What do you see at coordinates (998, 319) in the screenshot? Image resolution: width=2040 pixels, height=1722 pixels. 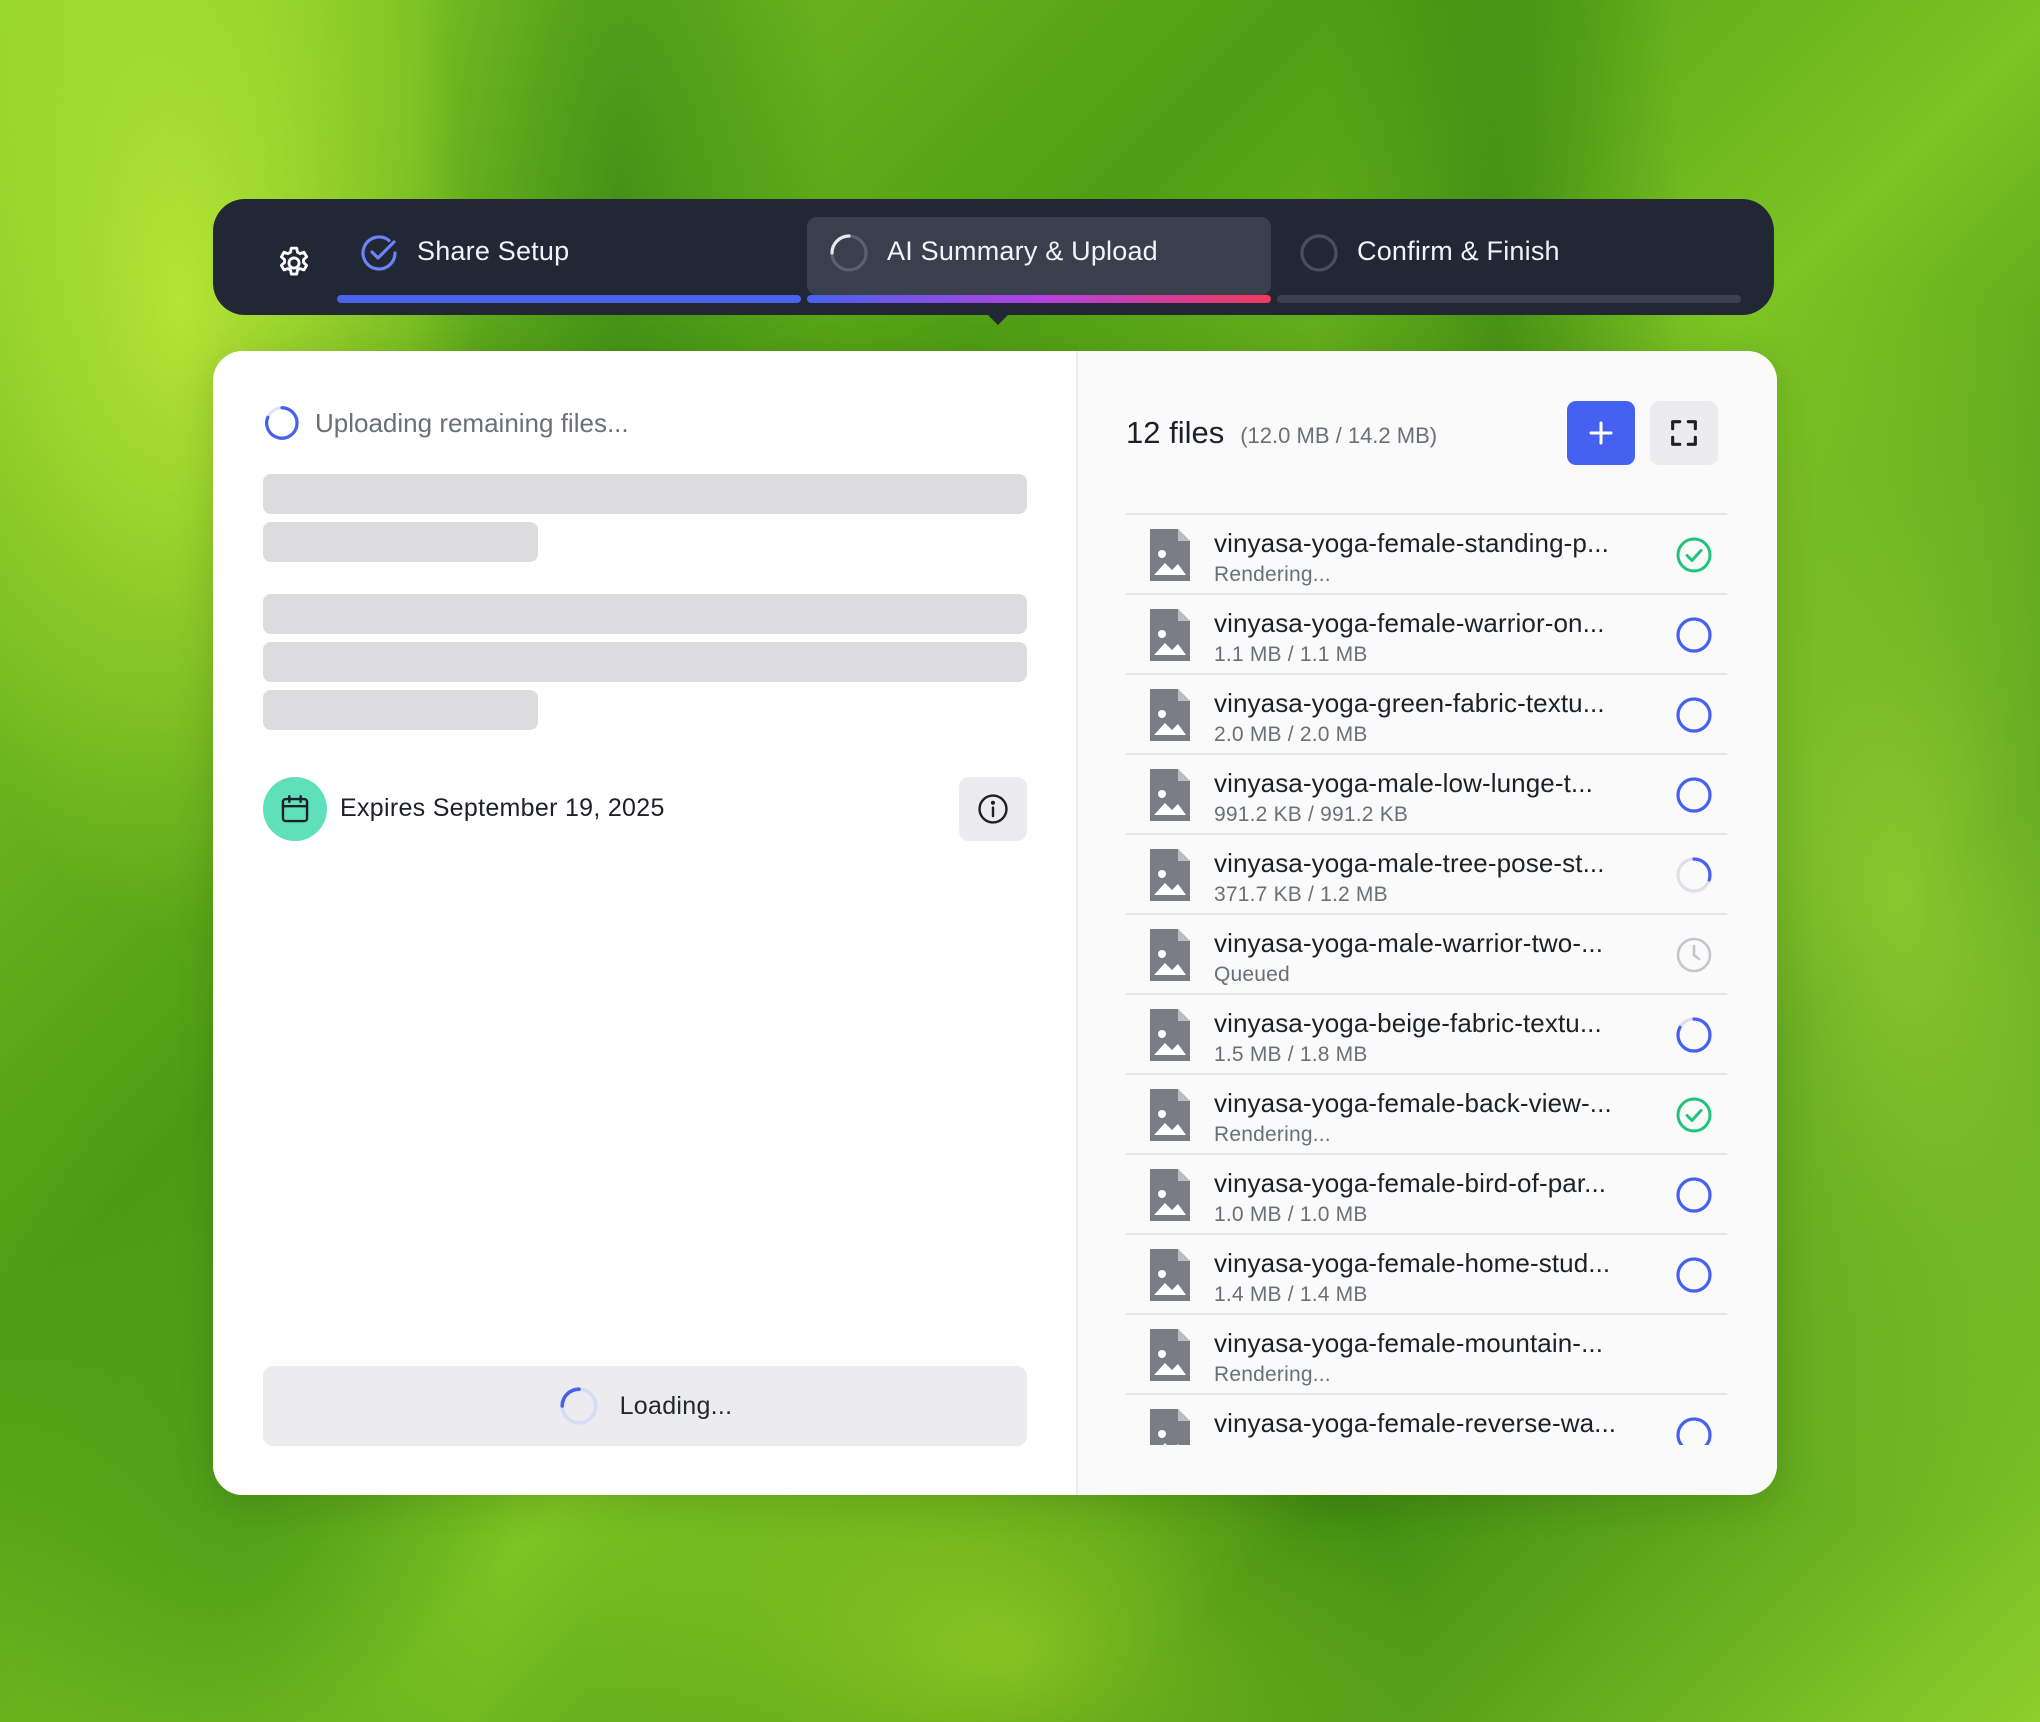 I see `active-step-pointer` at bounding box center [998, 319].